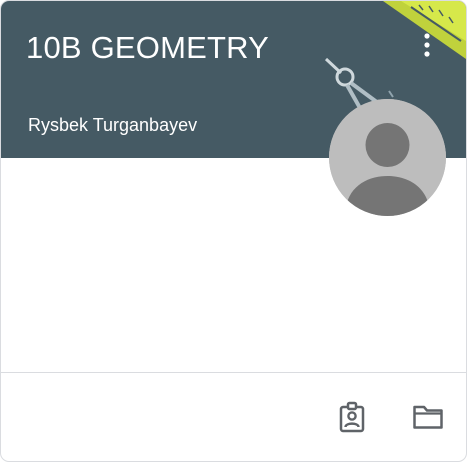 The height and width of the screenshot is (462, 467). I want to click on more-options-button, so click(427, 45).